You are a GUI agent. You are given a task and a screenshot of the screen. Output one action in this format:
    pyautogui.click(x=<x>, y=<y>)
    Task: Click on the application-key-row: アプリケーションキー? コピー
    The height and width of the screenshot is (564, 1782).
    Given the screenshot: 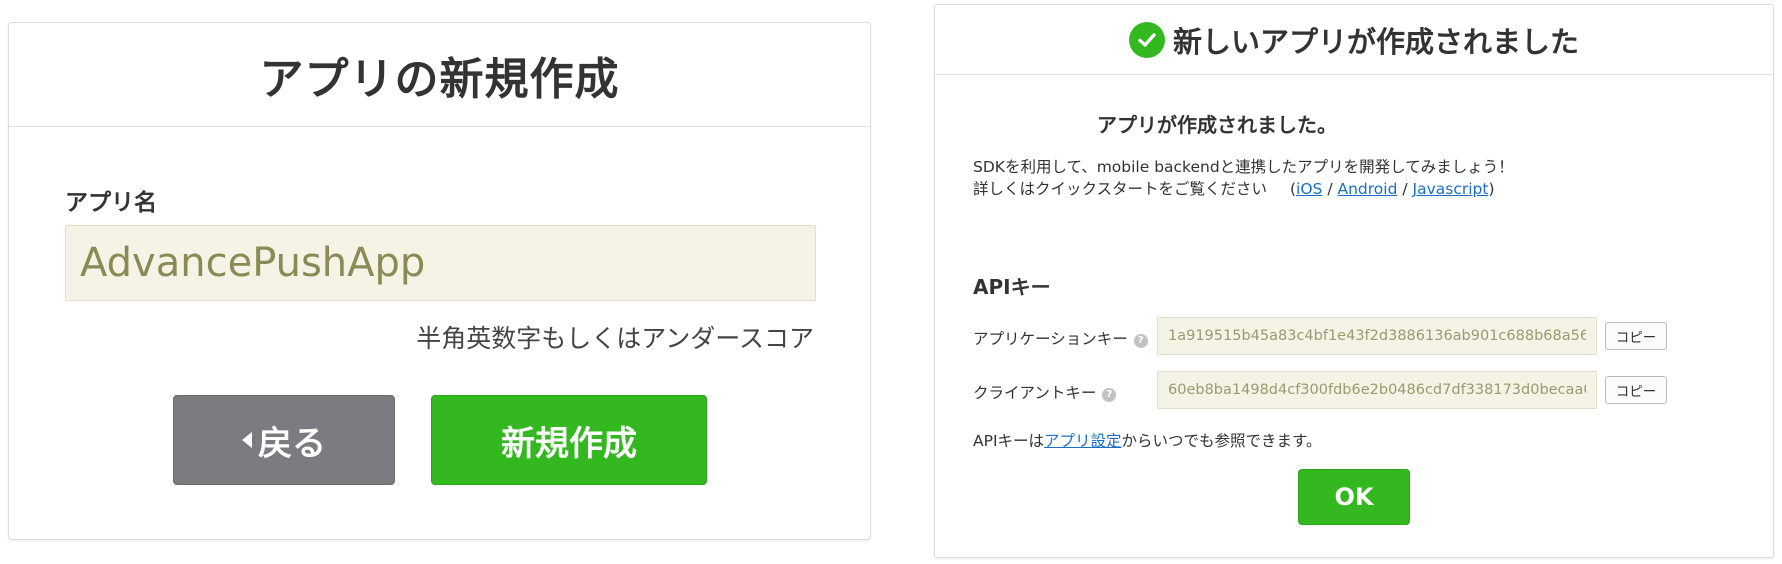 What is the action you would take?
    pyautogui.click(x=1353, y=337)
    